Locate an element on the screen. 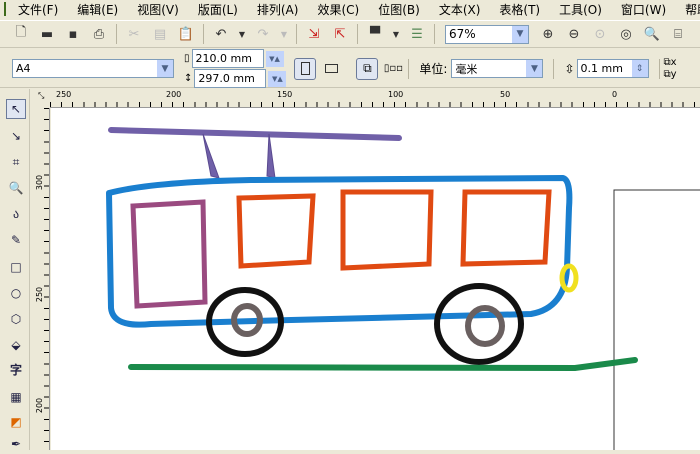  ruler-label: 0 is located at coordinates (615, 94).